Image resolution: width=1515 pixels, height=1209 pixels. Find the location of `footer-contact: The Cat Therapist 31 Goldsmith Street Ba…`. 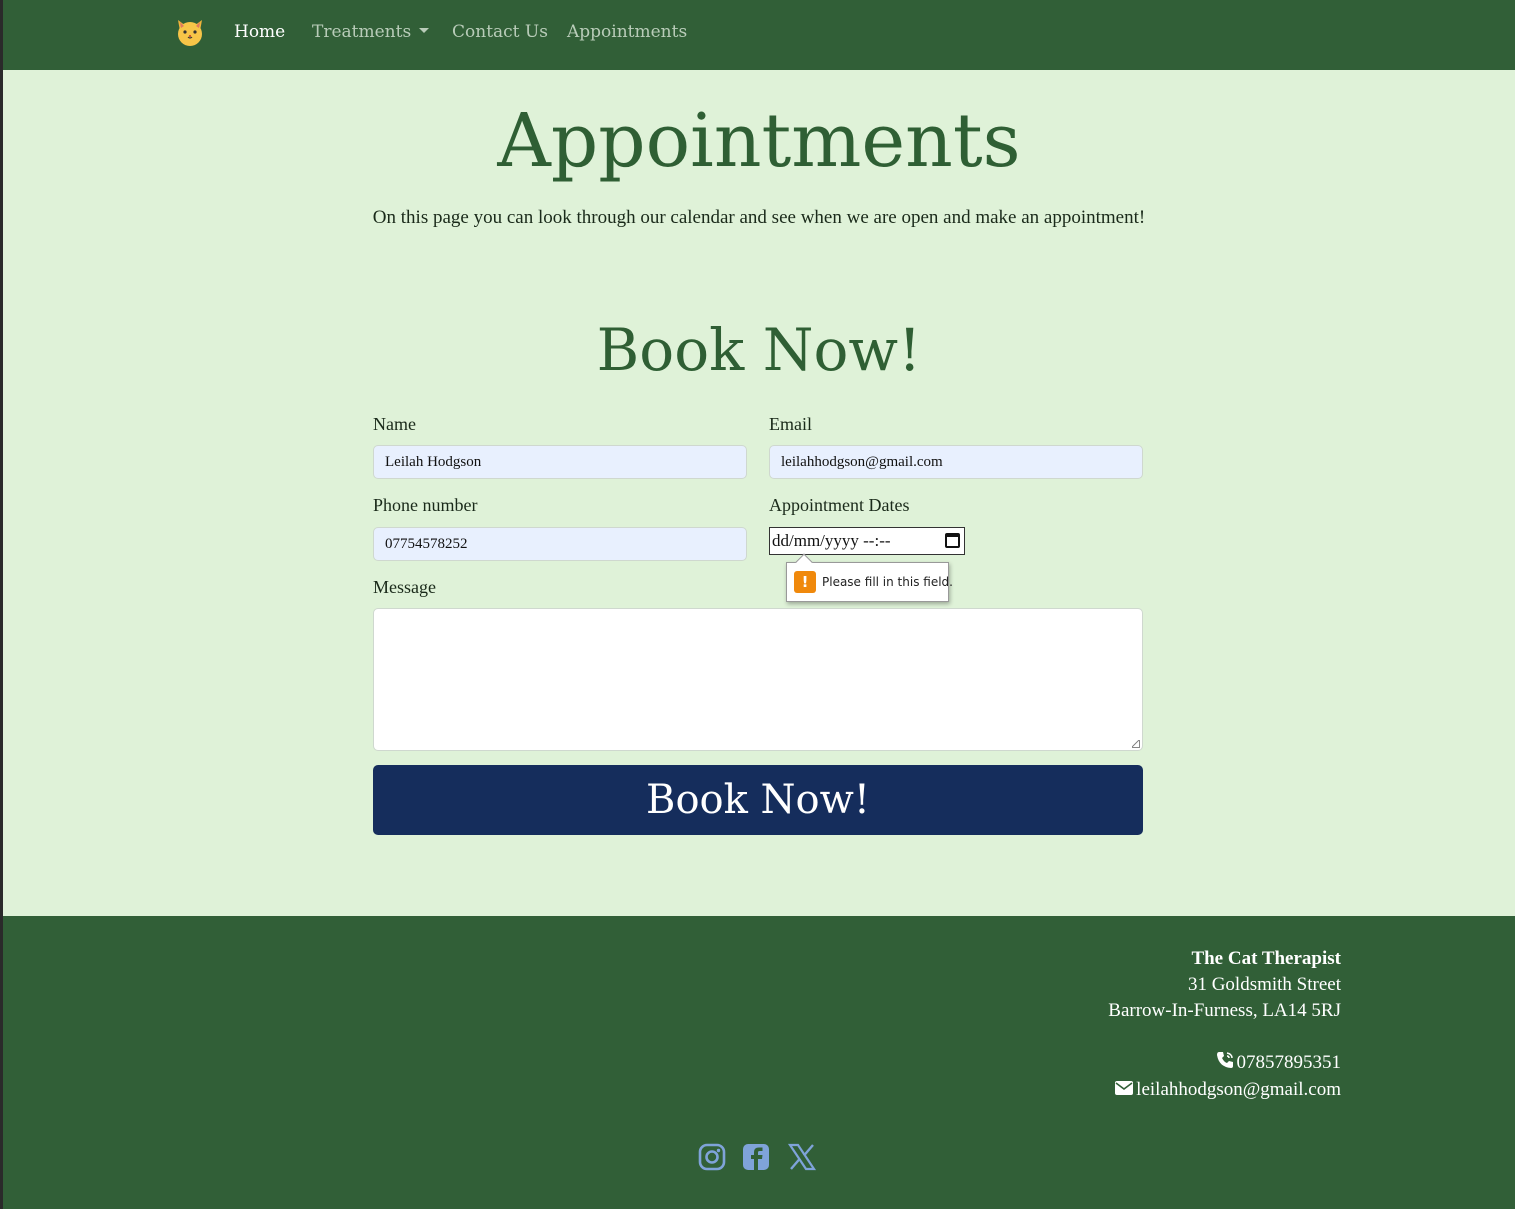

footer-contact: The Cat Therapist 31 Goldsmith Street Ba… is located at coordinates (1224, 1024).